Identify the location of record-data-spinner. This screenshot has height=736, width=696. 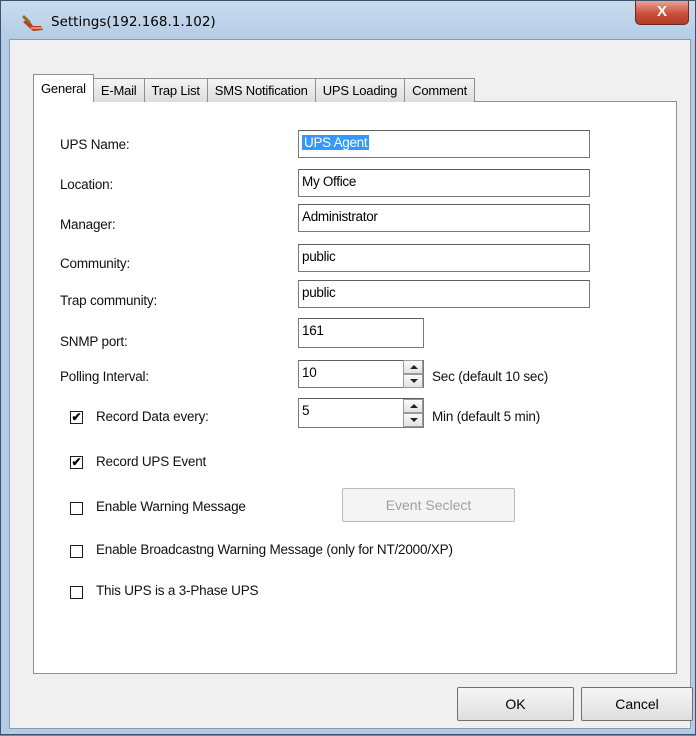
(413, 413).